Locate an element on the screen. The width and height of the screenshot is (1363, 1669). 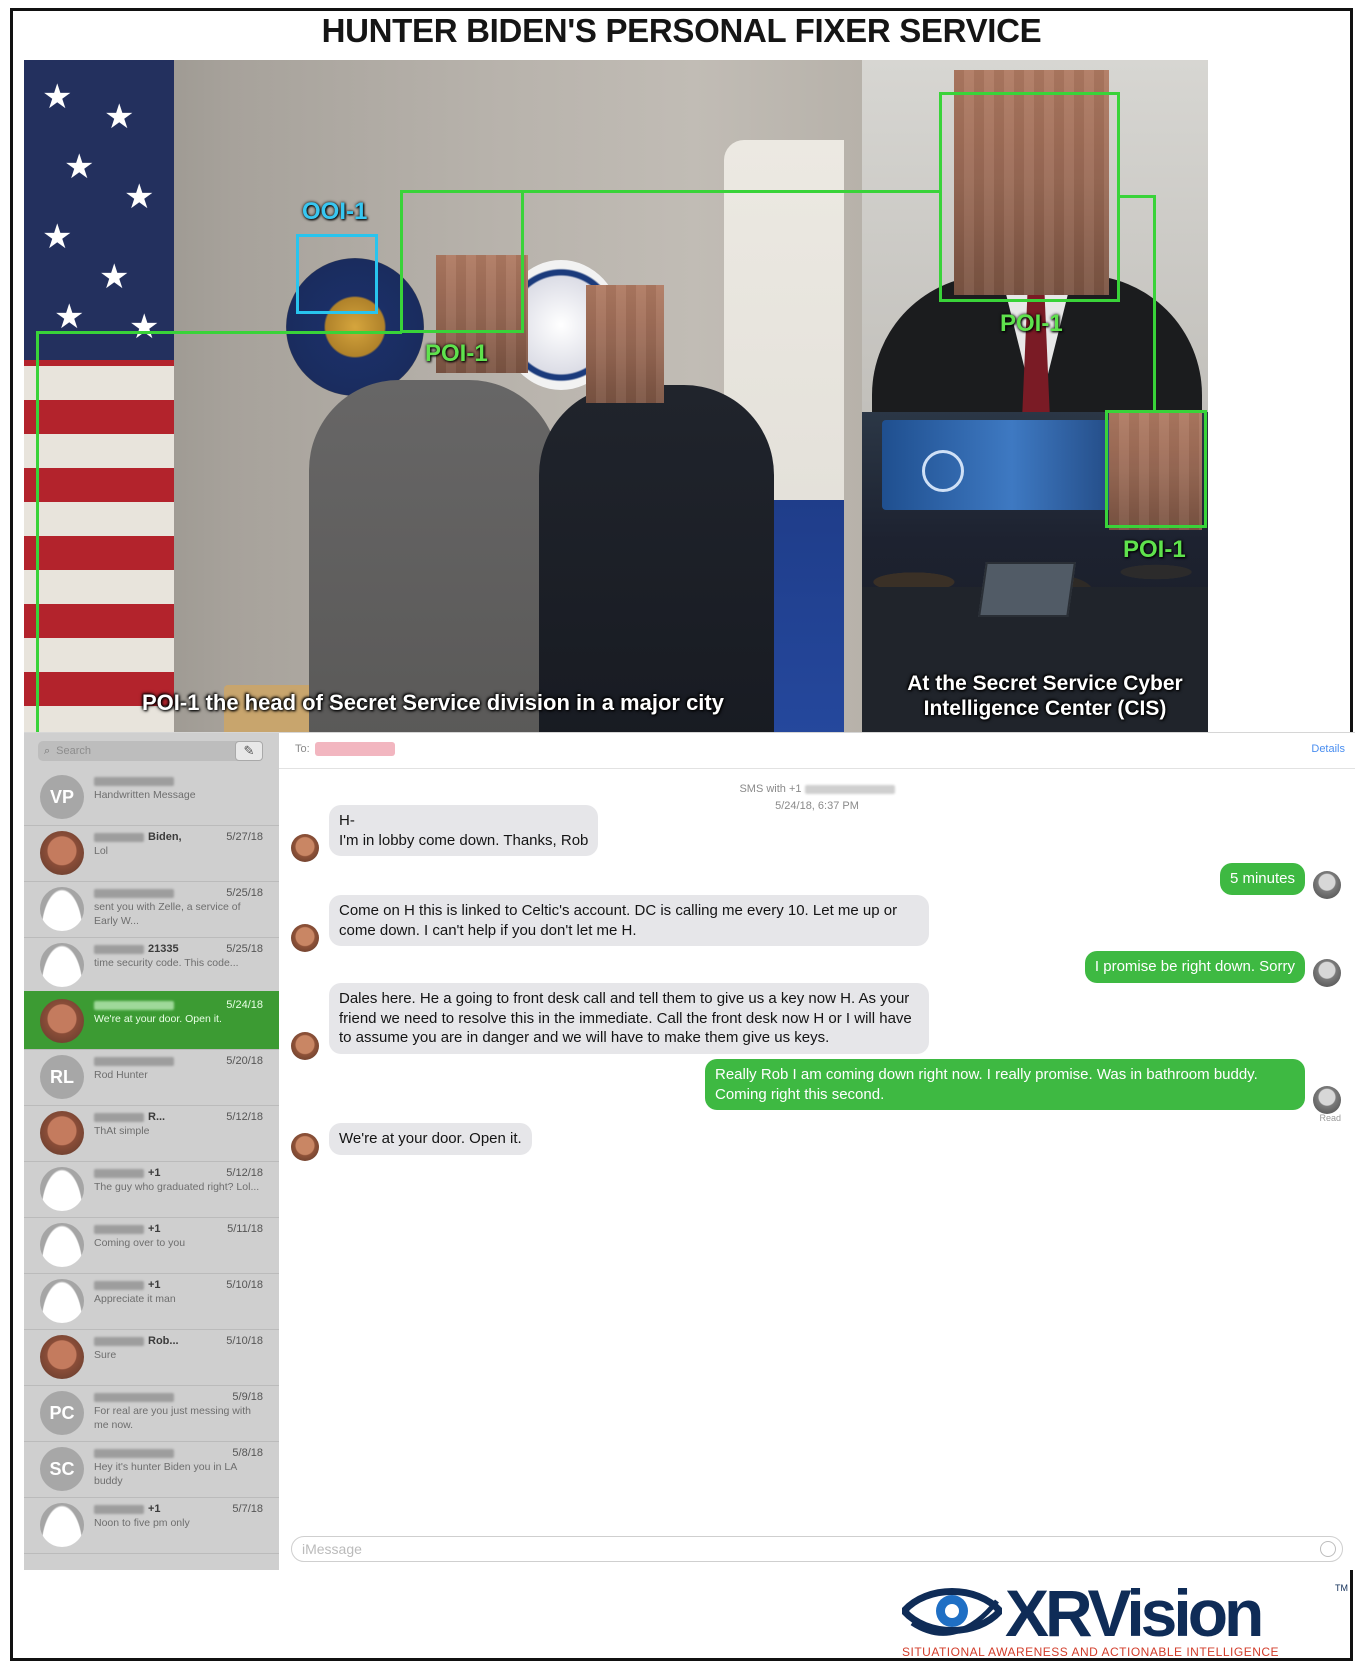
conversation-item: +1 5/11/18 Coming over to you is located at coordinates (151, 1244).